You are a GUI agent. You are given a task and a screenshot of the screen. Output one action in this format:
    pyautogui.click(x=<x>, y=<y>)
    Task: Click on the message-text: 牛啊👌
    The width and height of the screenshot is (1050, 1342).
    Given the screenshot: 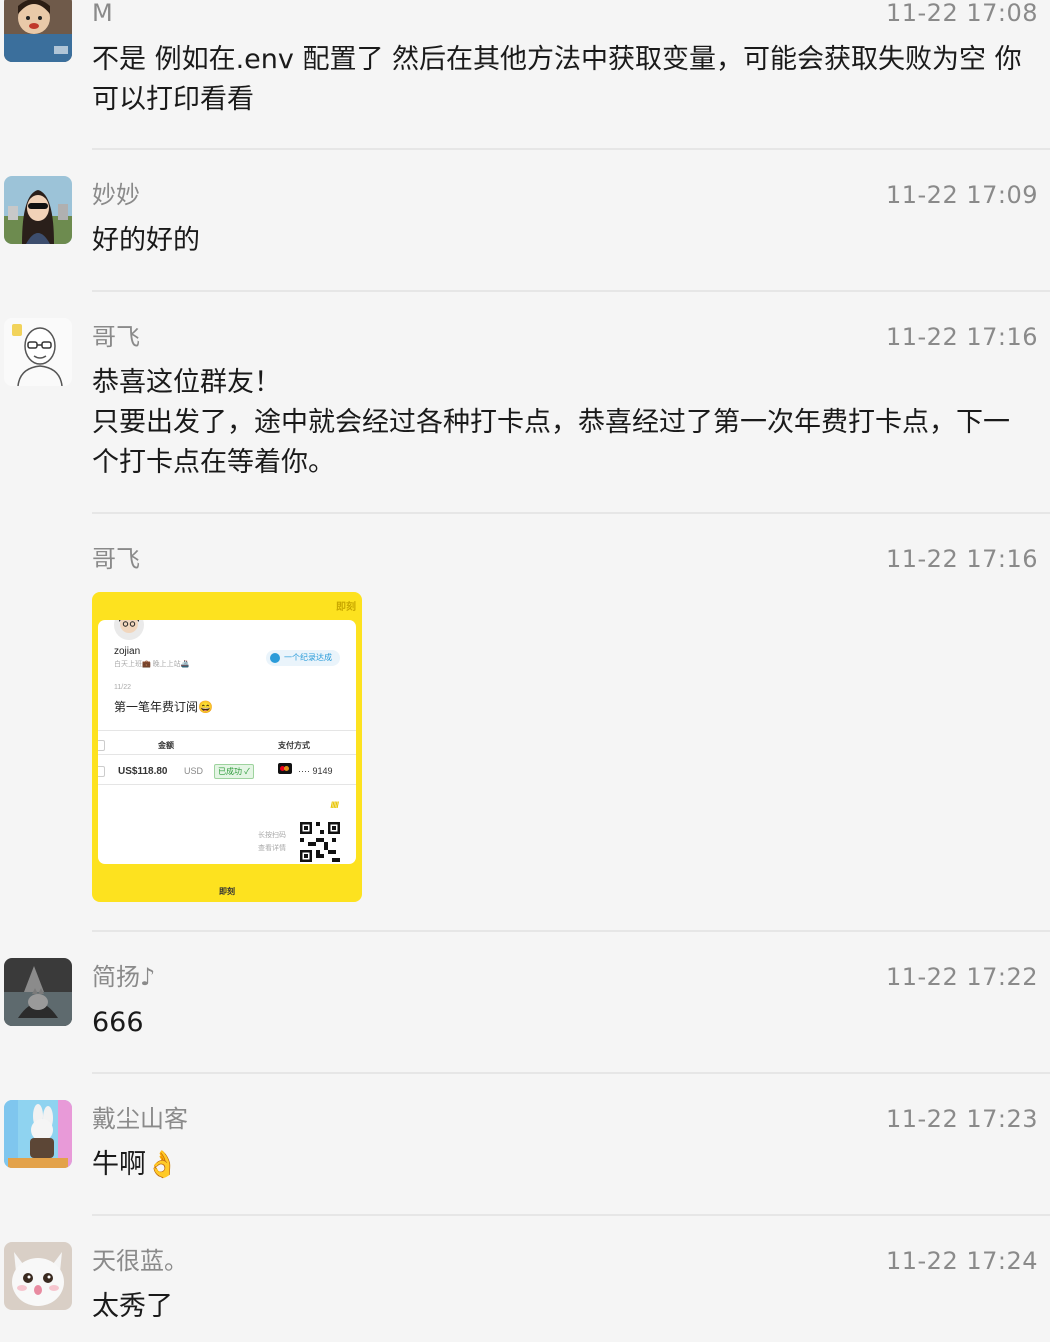 What is the action you would take?
    pyautogui.click(x=568, y=1165)
    